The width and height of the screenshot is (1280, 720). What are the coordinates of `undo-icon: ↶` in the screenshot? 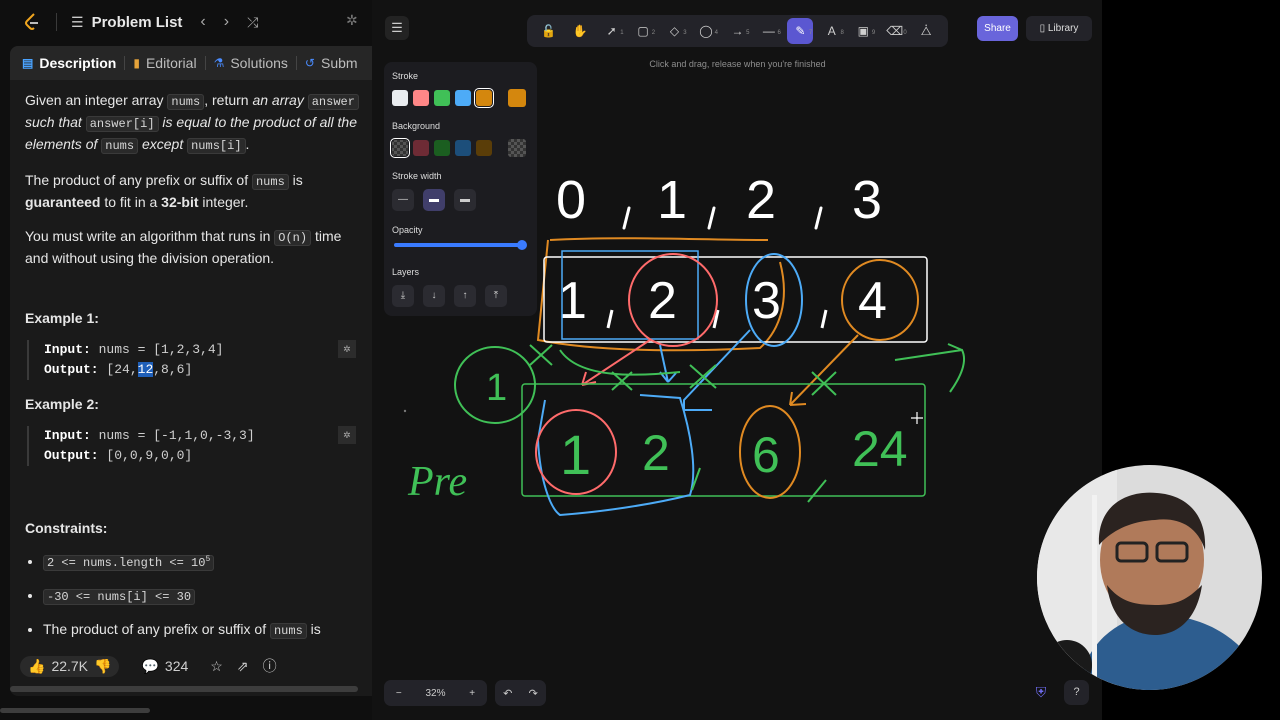 It's located at (507, 693).